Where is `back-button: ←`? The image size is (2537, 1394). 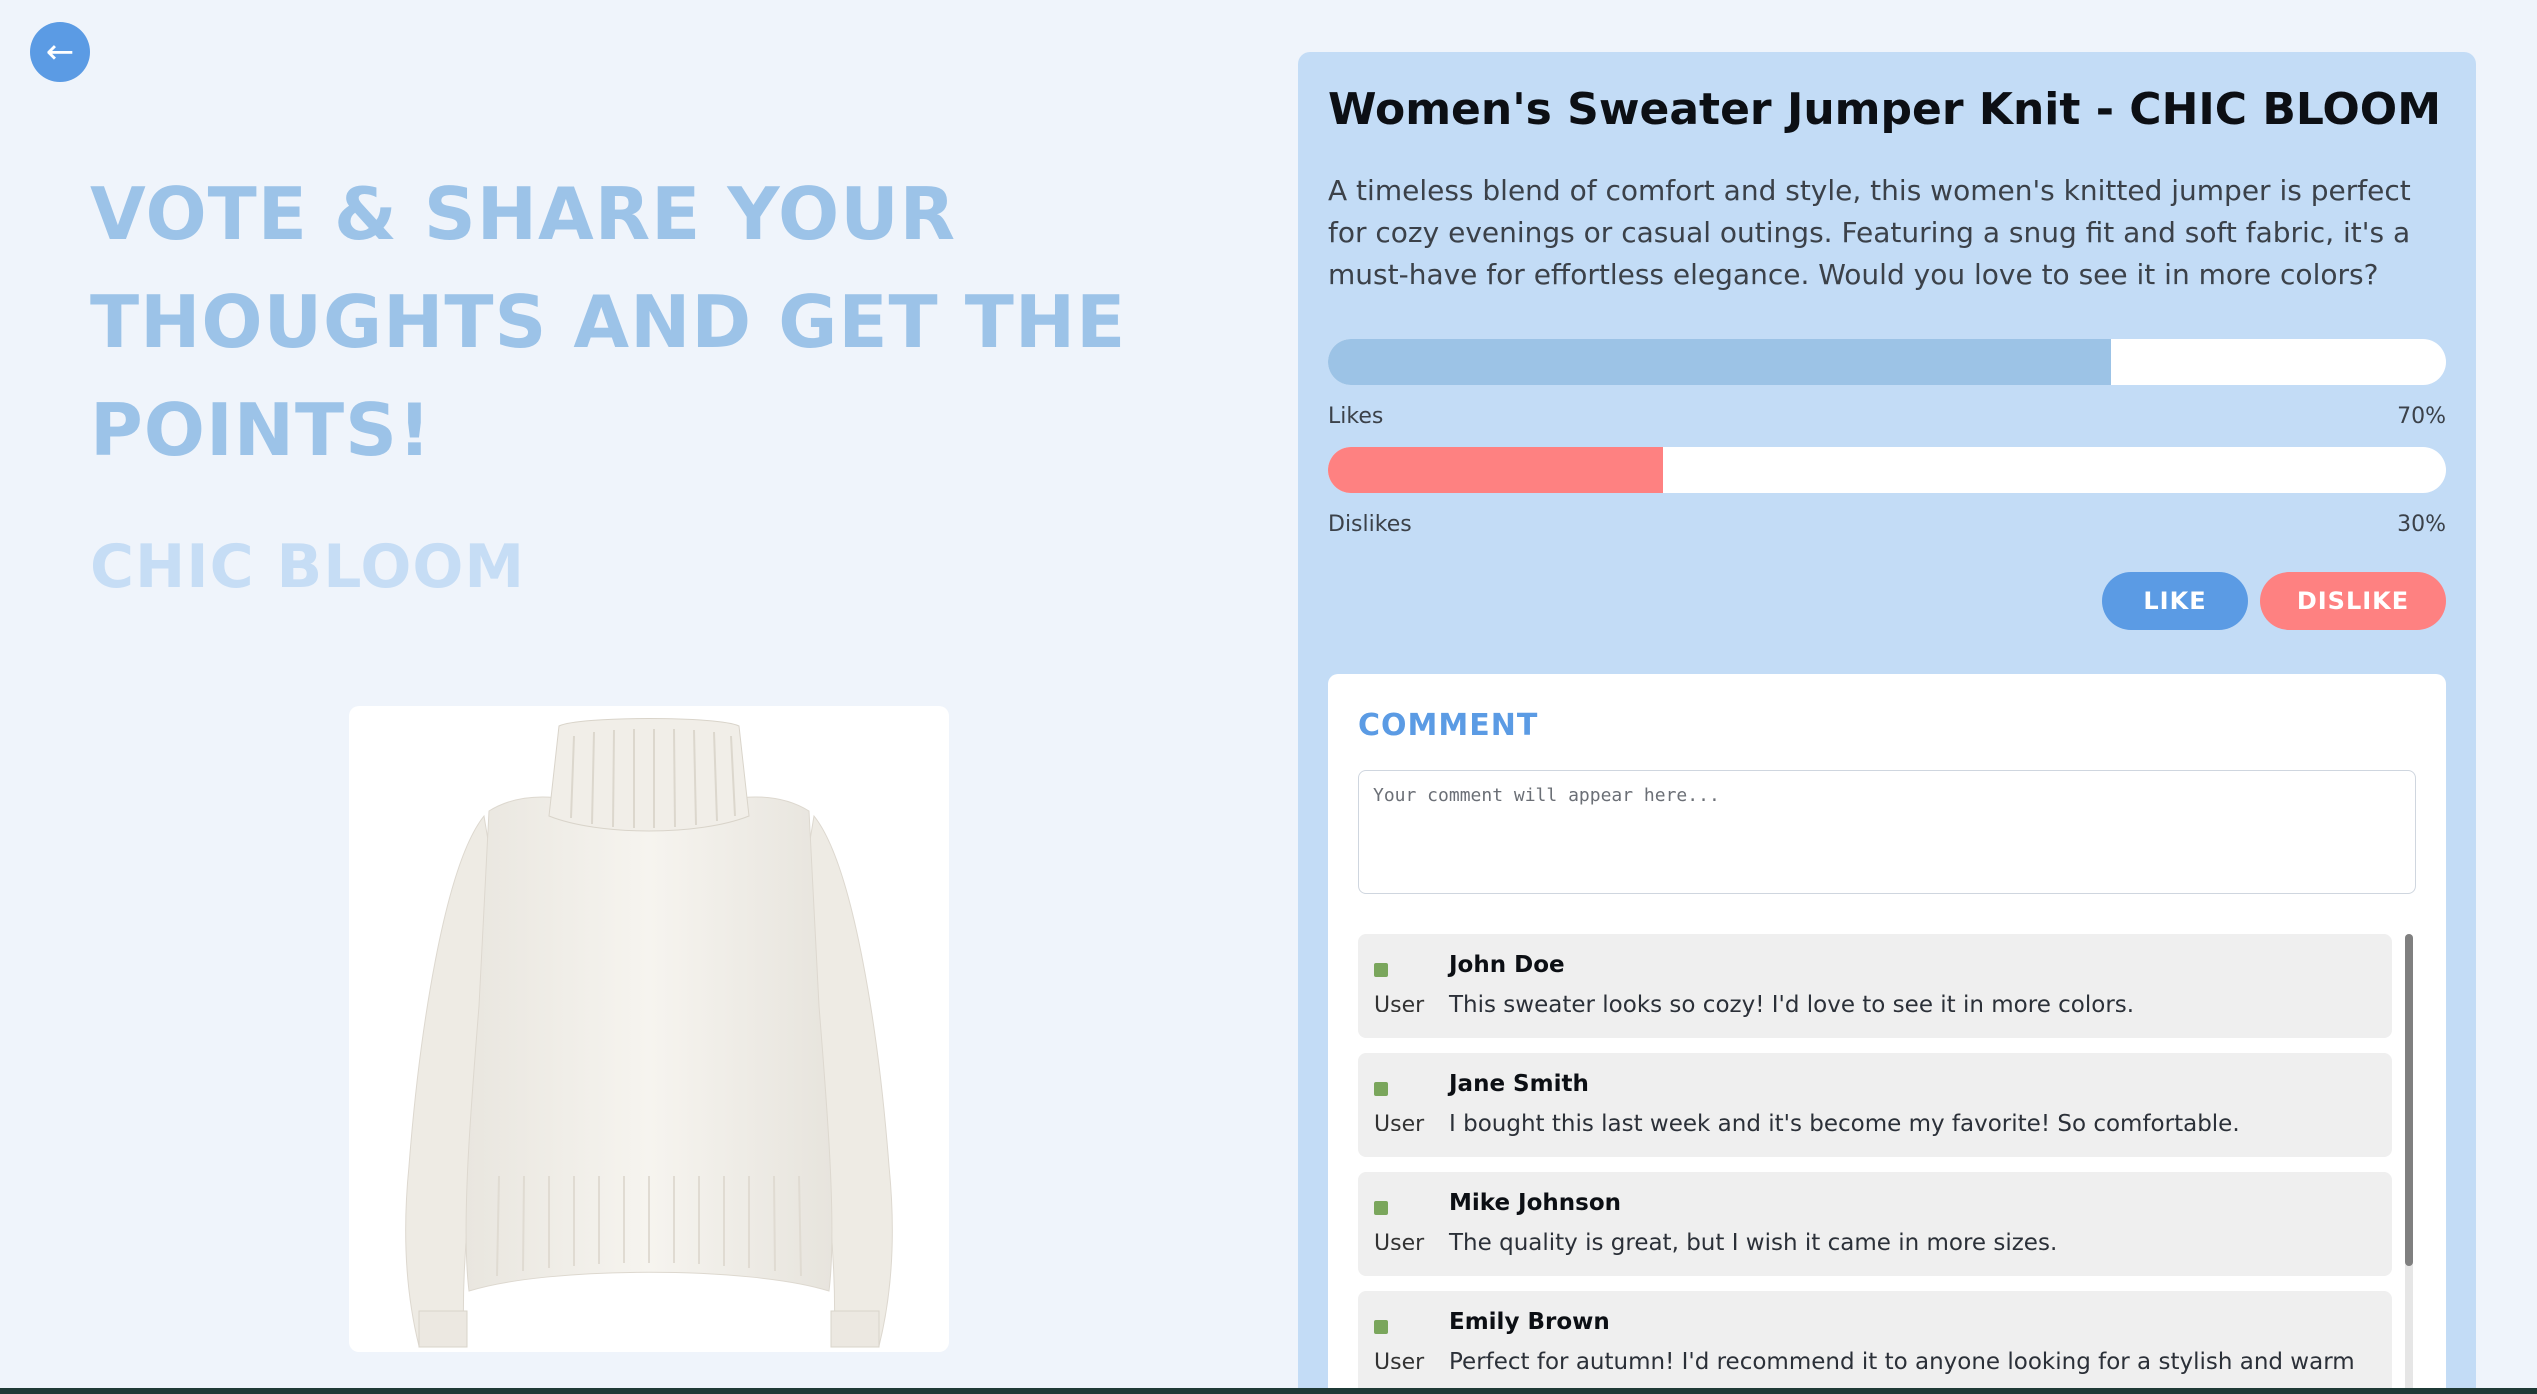 back-button: ← is located at coordinates (60, 52).